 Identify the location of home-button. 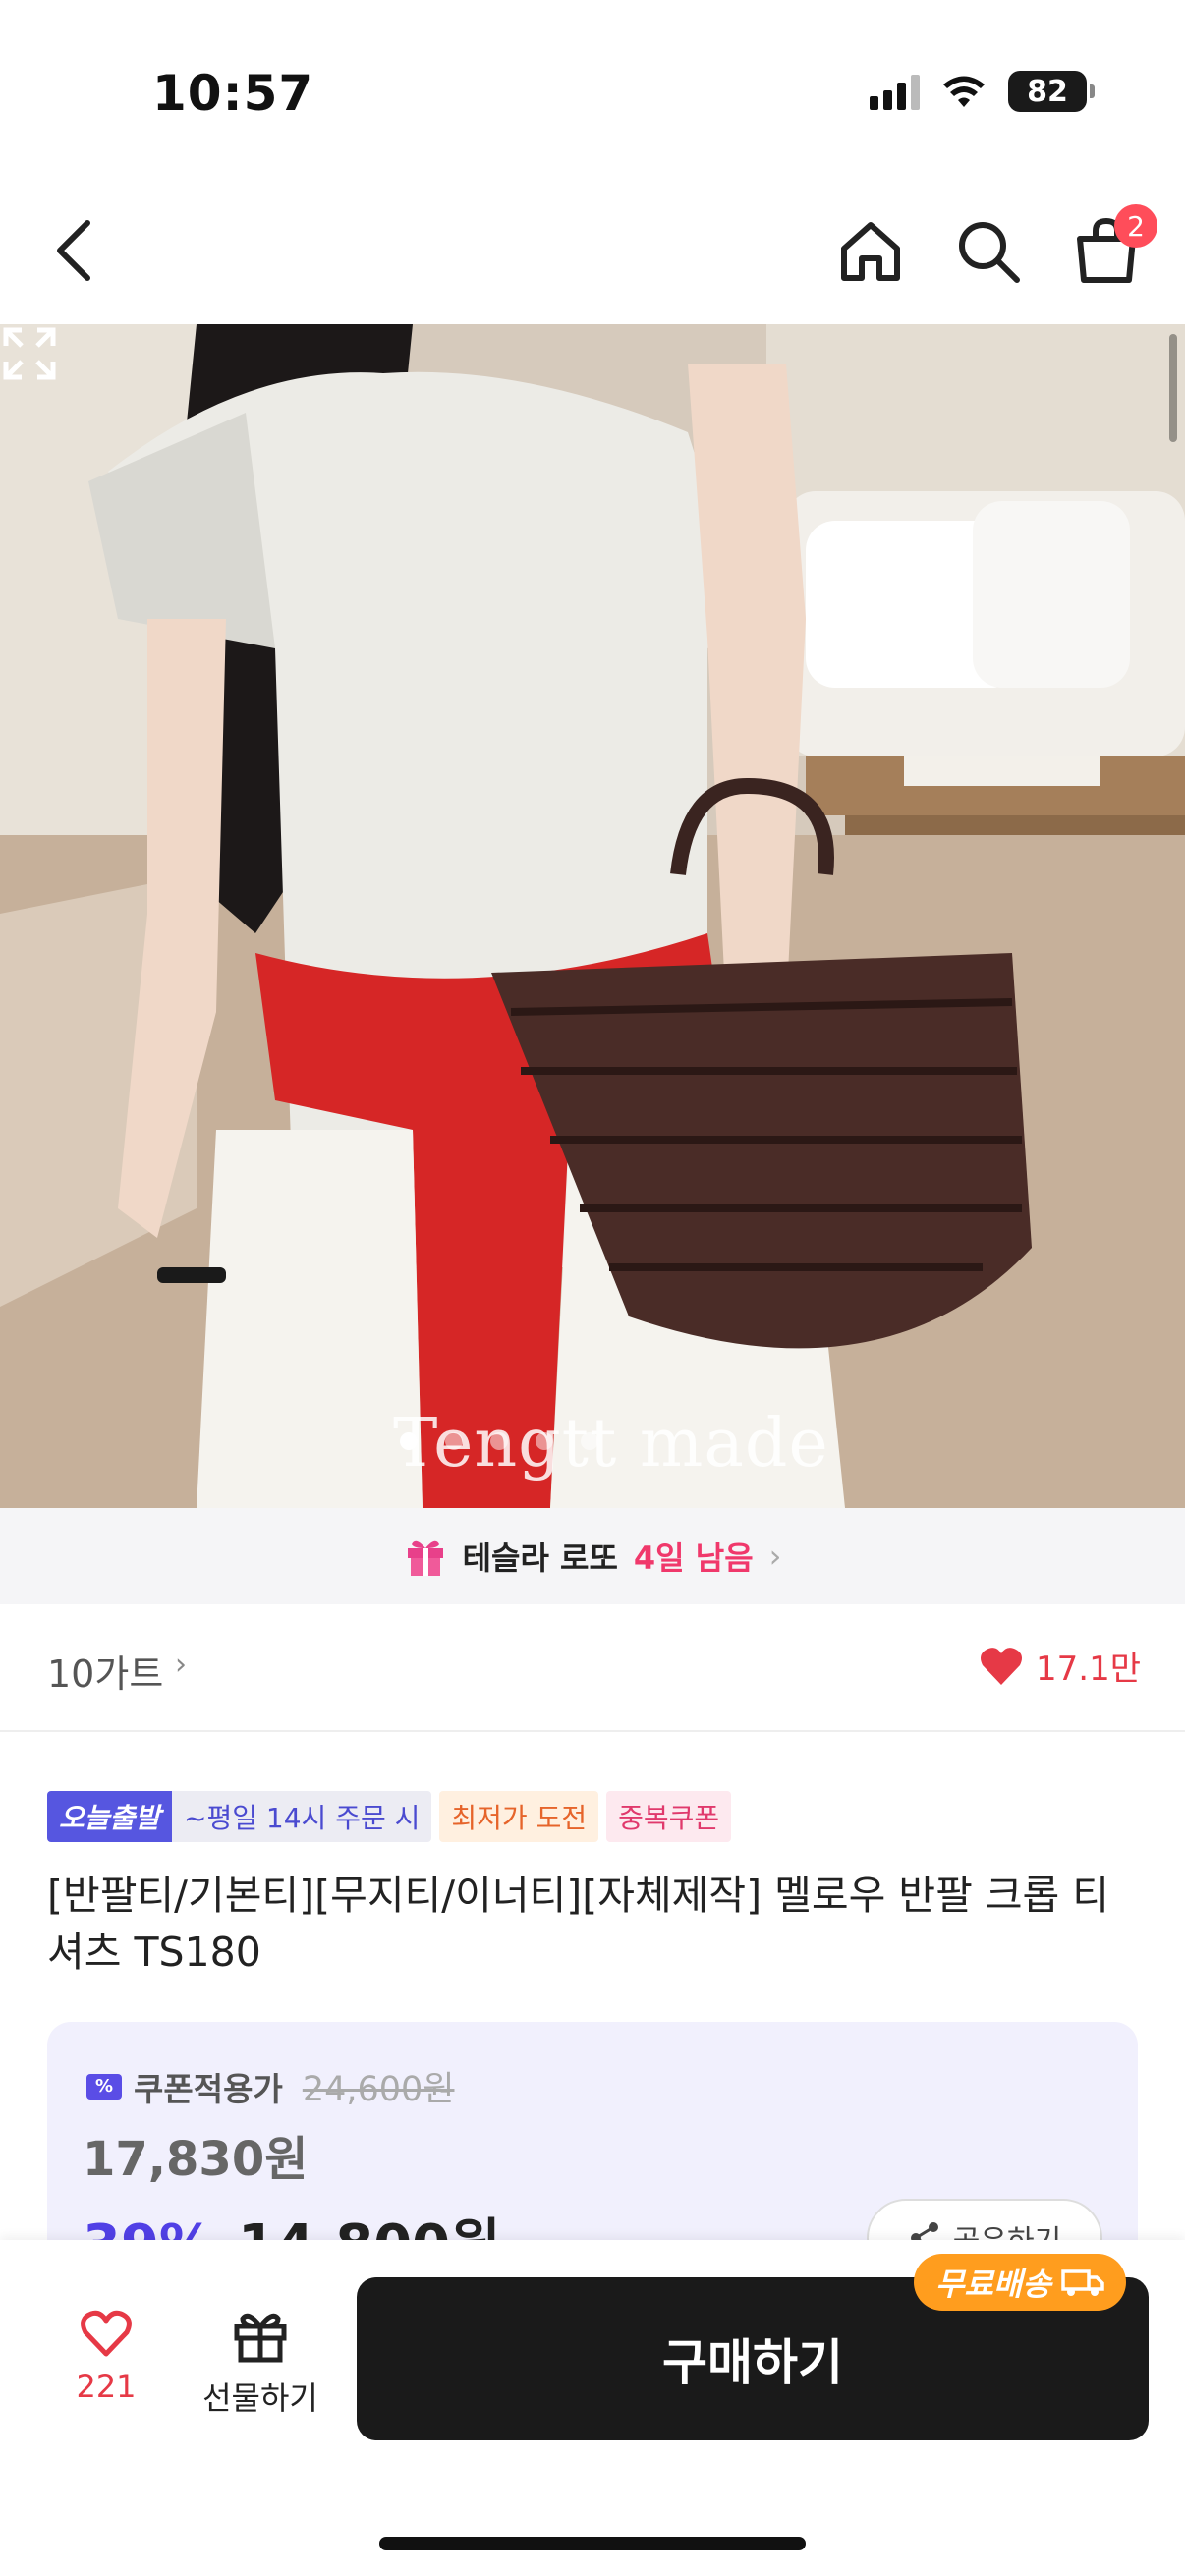
(871, 251).